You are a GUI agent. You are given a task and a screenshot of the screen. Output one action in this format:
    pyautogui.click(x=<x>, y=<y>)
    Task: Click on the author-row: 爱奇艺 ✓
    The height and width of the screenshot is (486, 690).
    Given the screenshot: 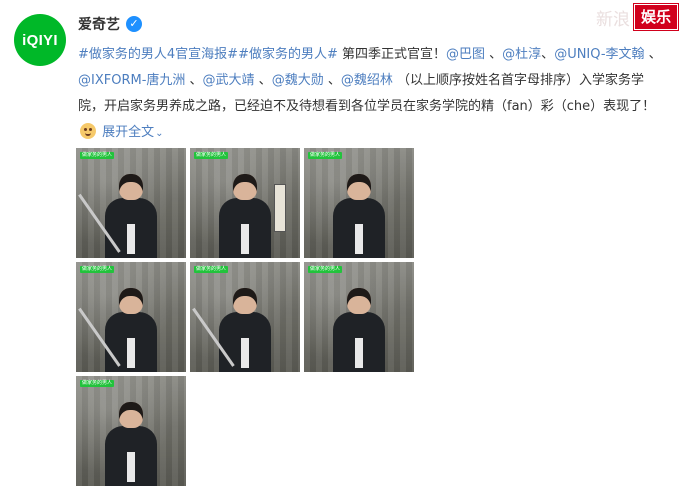 What is the action you would take?
    pyautogui.click(x=110, y=24)
    